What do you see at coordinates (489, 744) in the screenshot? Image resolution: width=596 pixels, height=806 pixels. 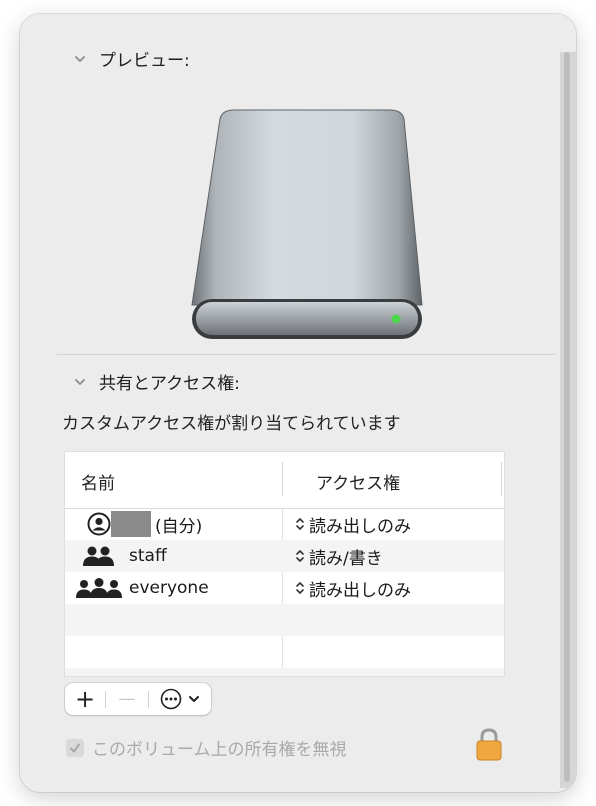 I see `lock-icon` at bounding box center [489, 744].